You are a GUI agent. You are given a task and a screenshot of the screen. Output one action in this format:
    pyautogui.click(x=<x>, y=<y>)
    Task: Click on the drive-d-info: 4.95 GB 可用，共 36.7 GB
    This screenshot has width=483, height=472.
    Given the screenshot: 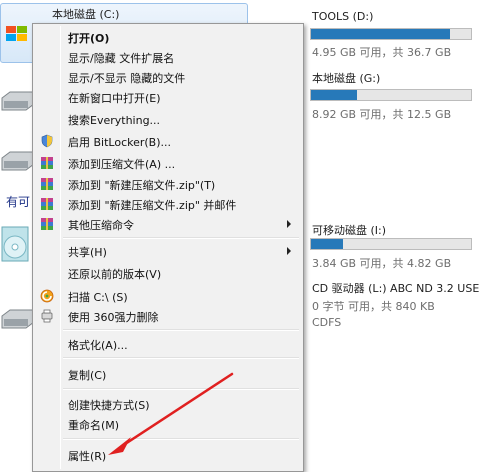 What is the action you would take?
    pyautogui.click(x=382, y=52)
    